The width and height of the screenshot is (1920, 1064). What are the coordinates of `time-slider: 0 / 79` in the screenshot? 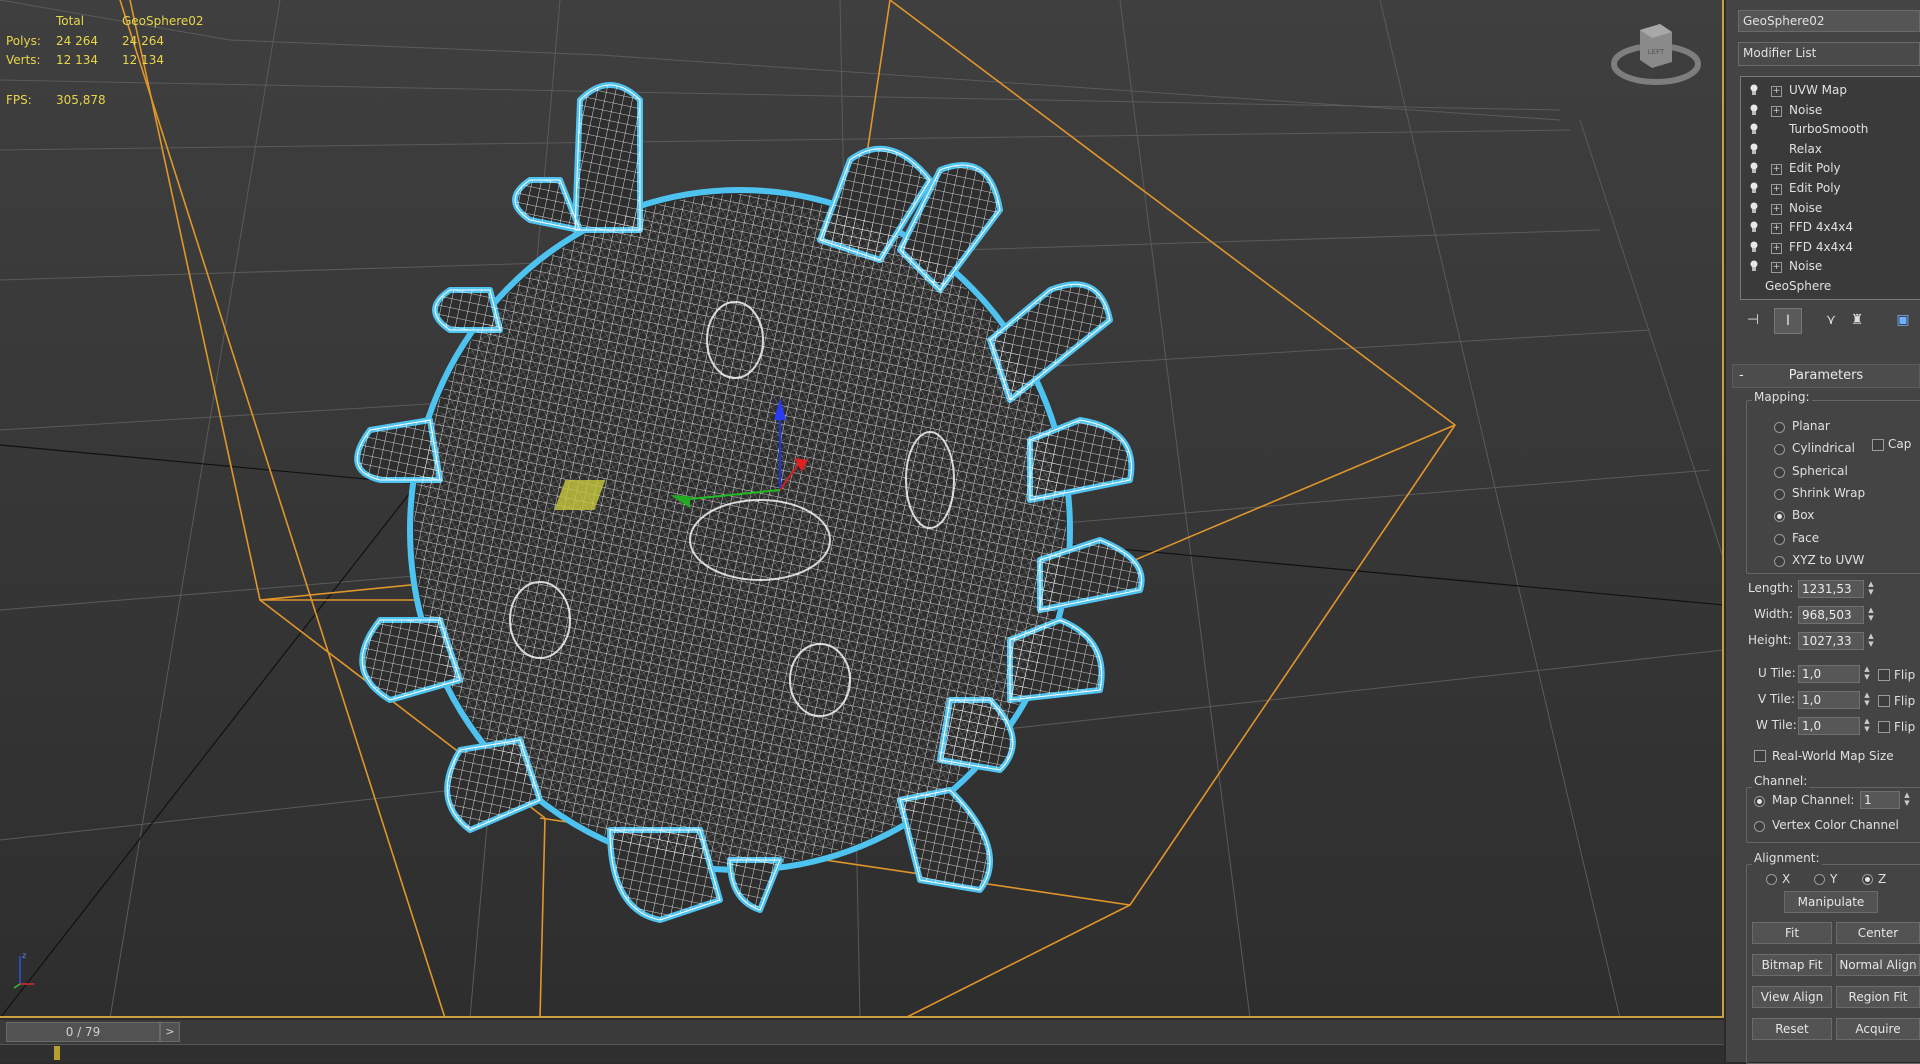 It's located at (83, 1032).